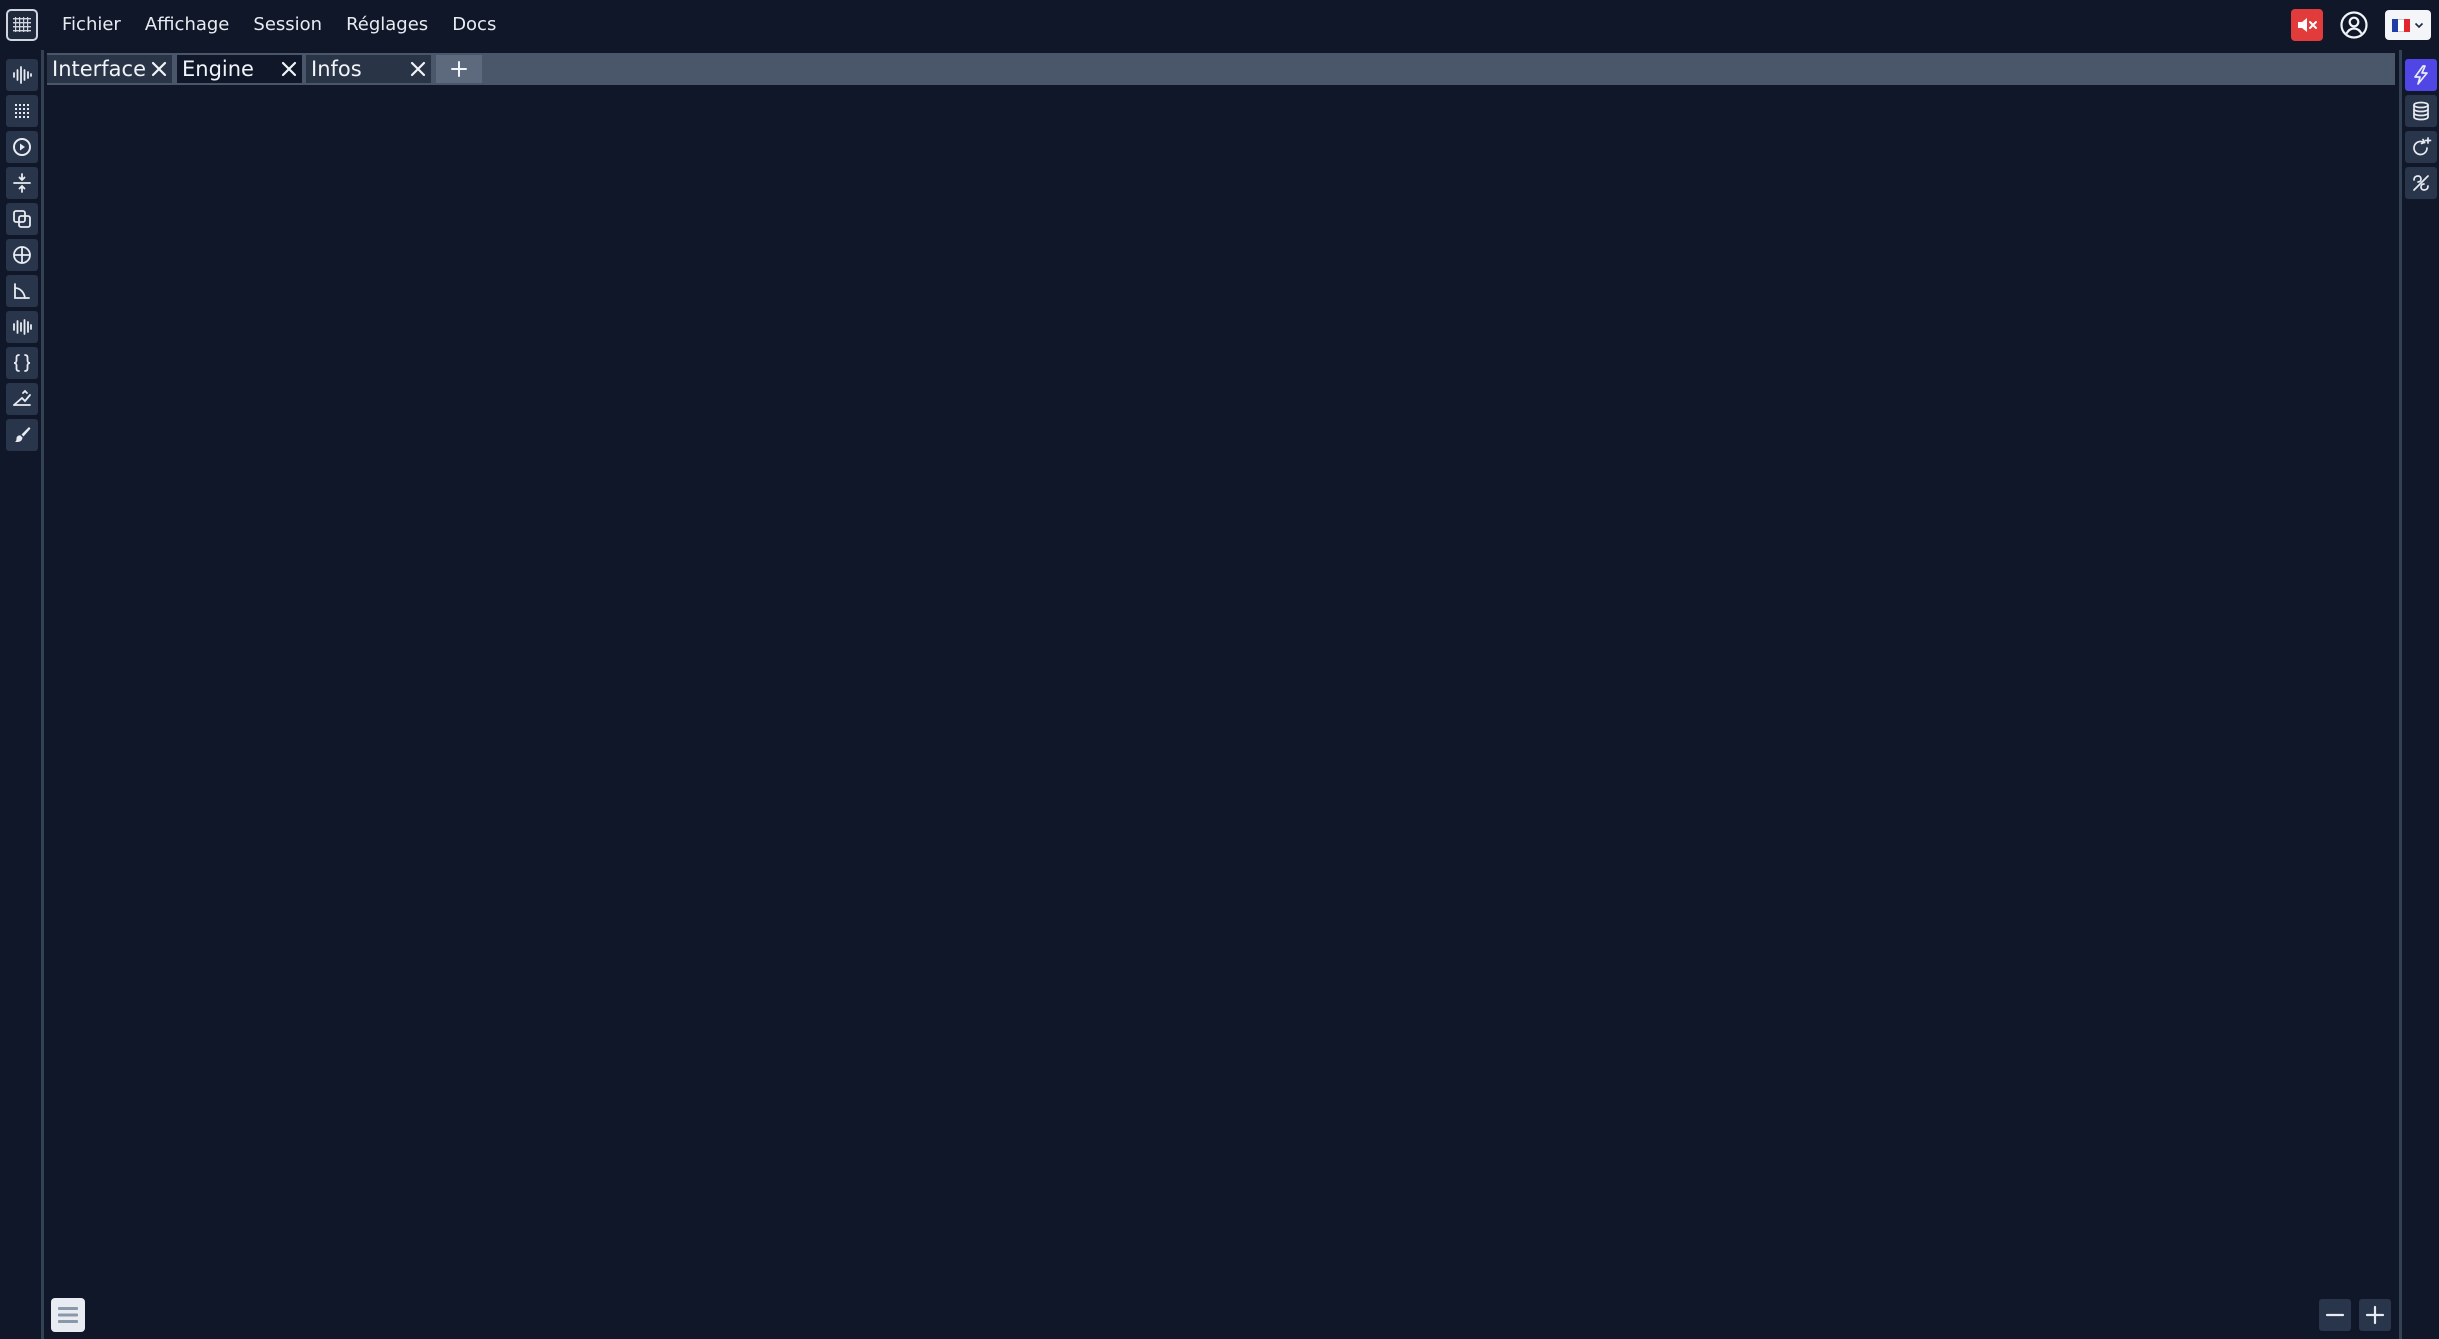 Image resolution: width=2439 pixels, height=1339 pixels. What do you see at coordinates (218, 69) in the screenshot?
I see `tab-label: Engine` at bounding box center [218, 69].